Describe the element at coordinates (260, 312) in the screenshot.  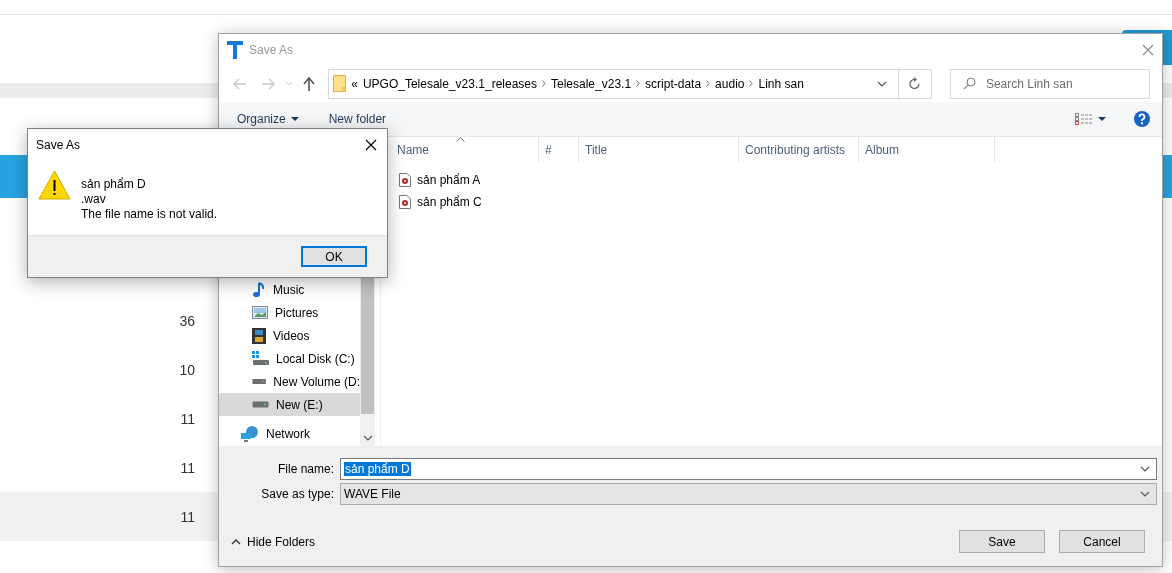
I see `picture-icon` at that location.